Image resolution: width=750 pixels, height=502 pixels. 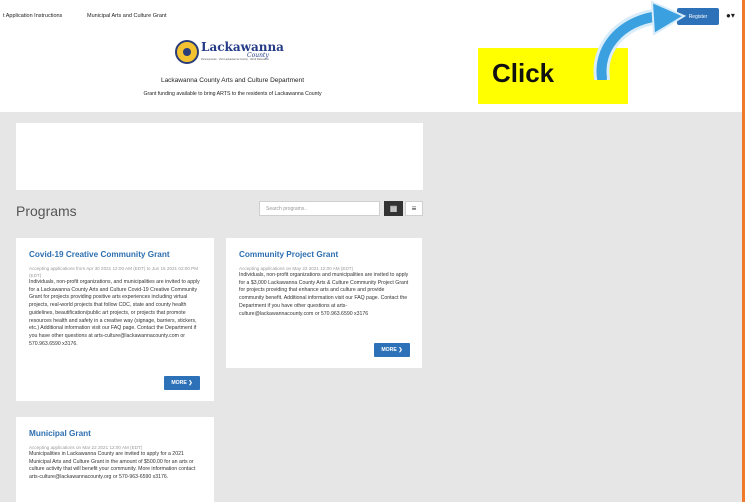 I want to click on banner-placeholder, so click(x=219, y=156).